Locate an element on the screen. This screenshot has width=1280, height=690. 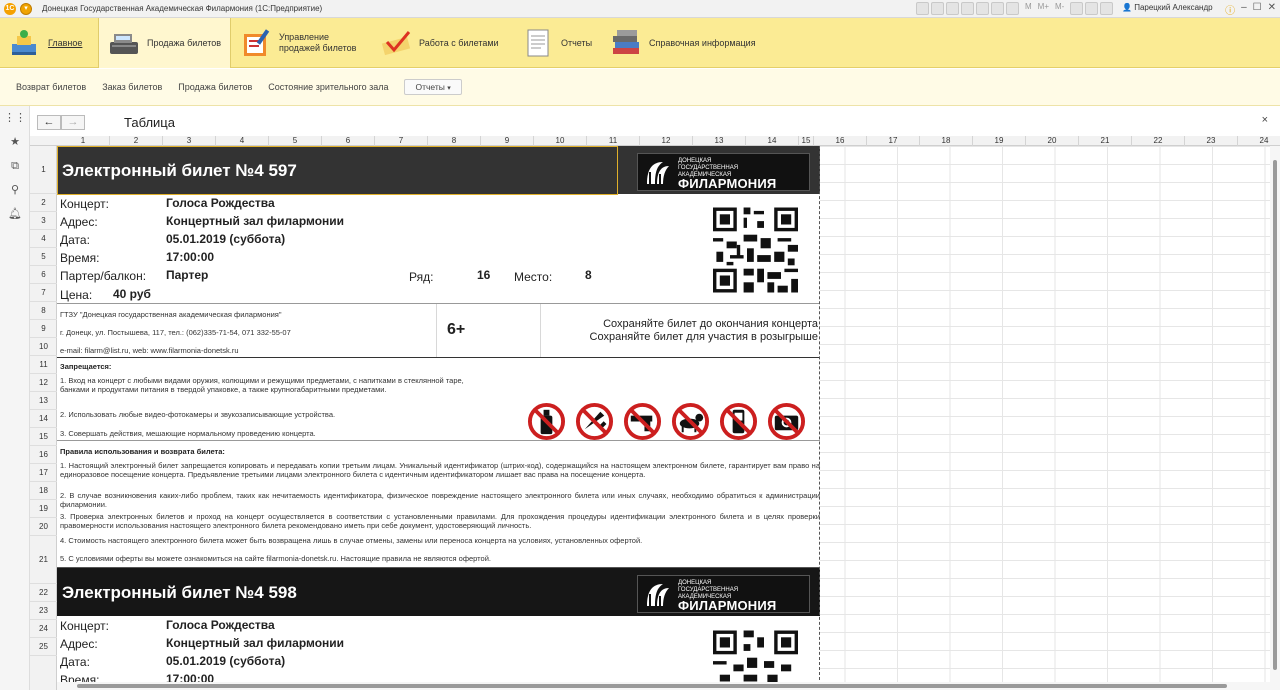
column-header: 3 is located at coordinates (189, 141).